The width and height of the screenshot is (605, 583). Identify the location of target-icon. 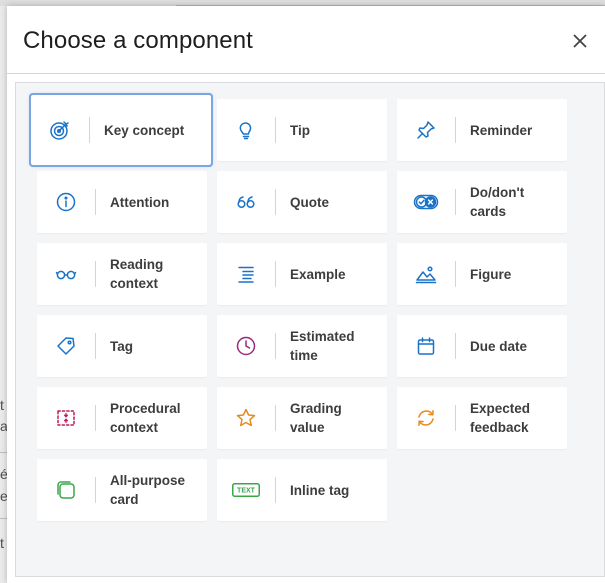
(60, 130).